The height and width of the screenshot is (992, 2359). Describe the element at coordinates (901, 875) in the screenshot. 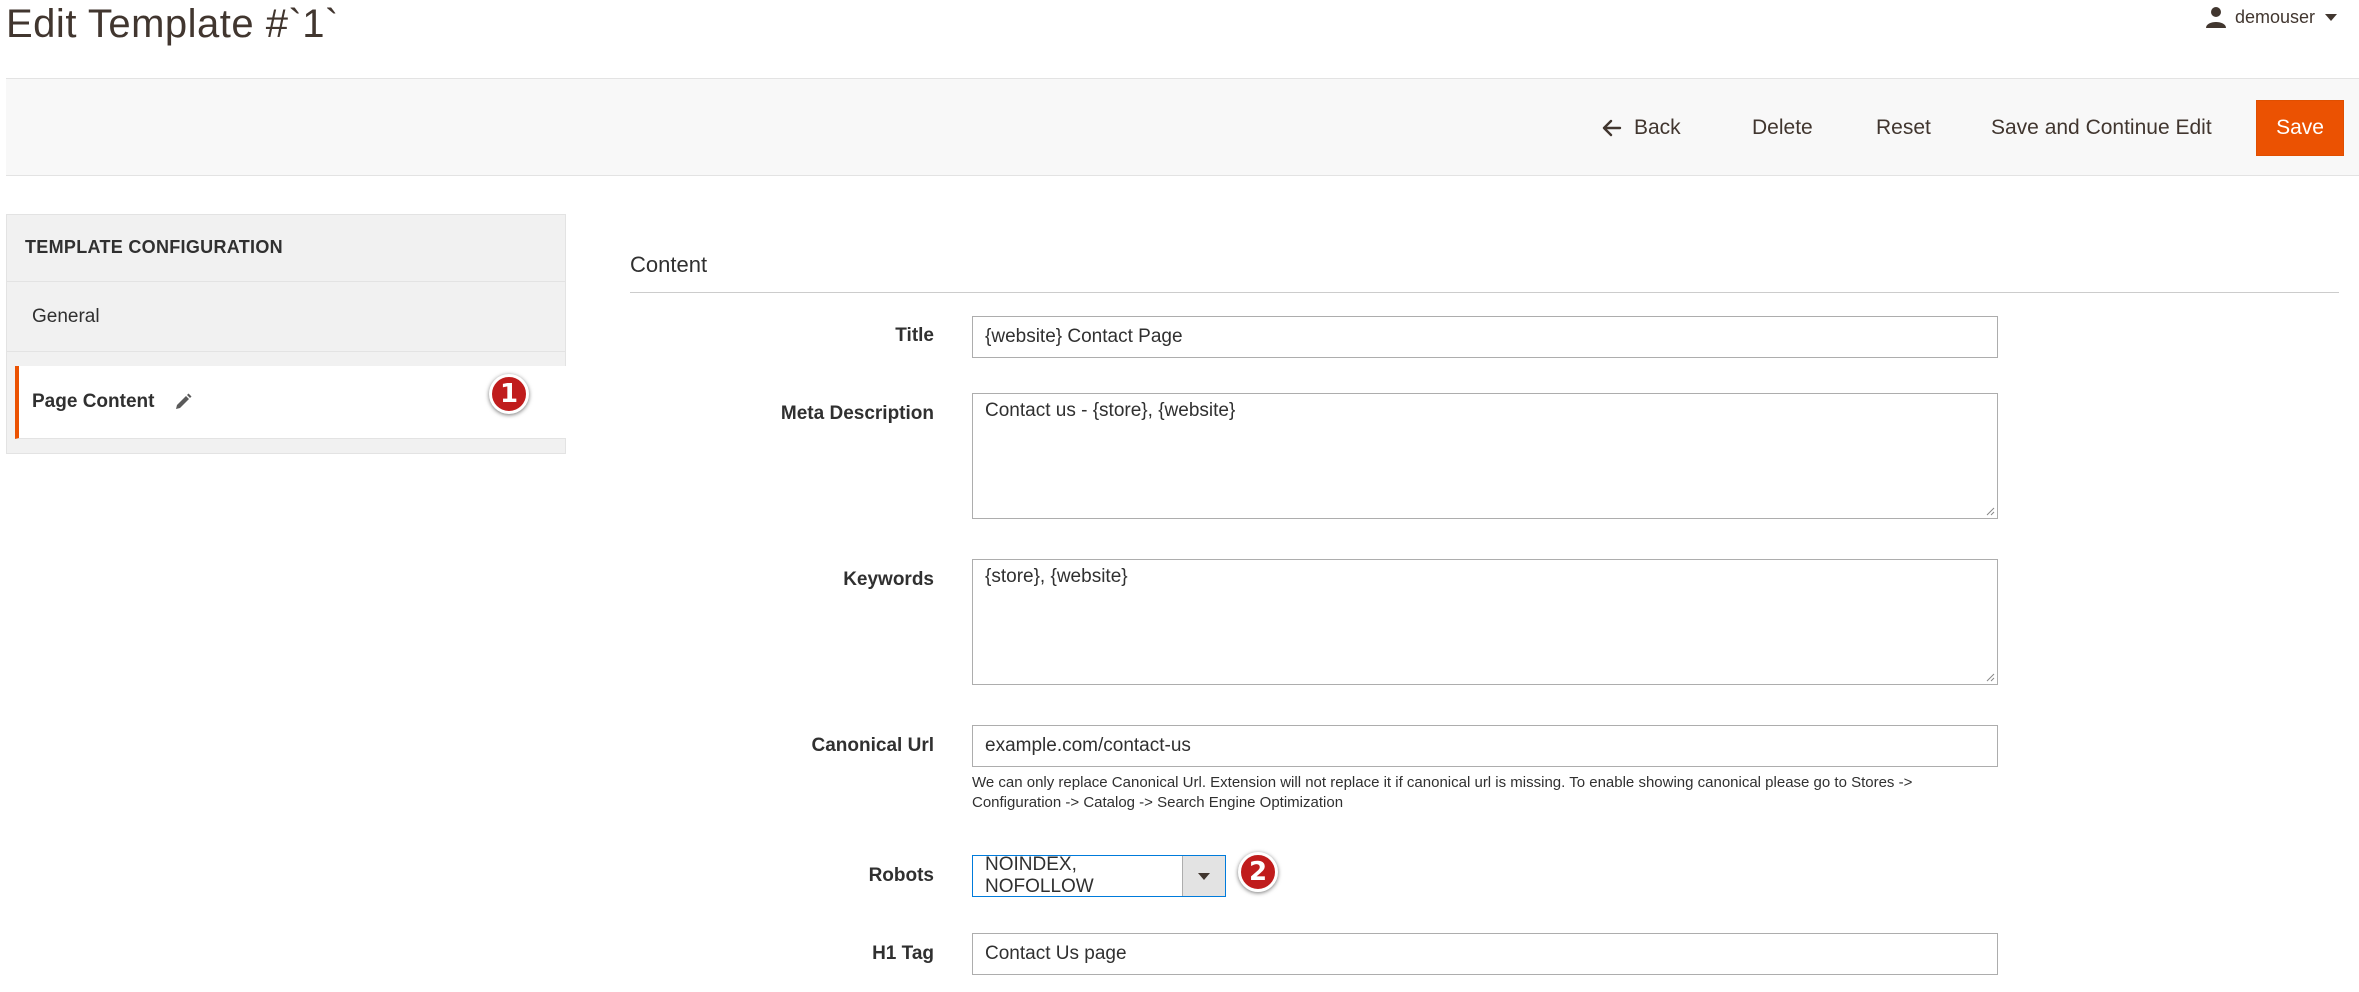

I see `robots-label: Robots` at that location.